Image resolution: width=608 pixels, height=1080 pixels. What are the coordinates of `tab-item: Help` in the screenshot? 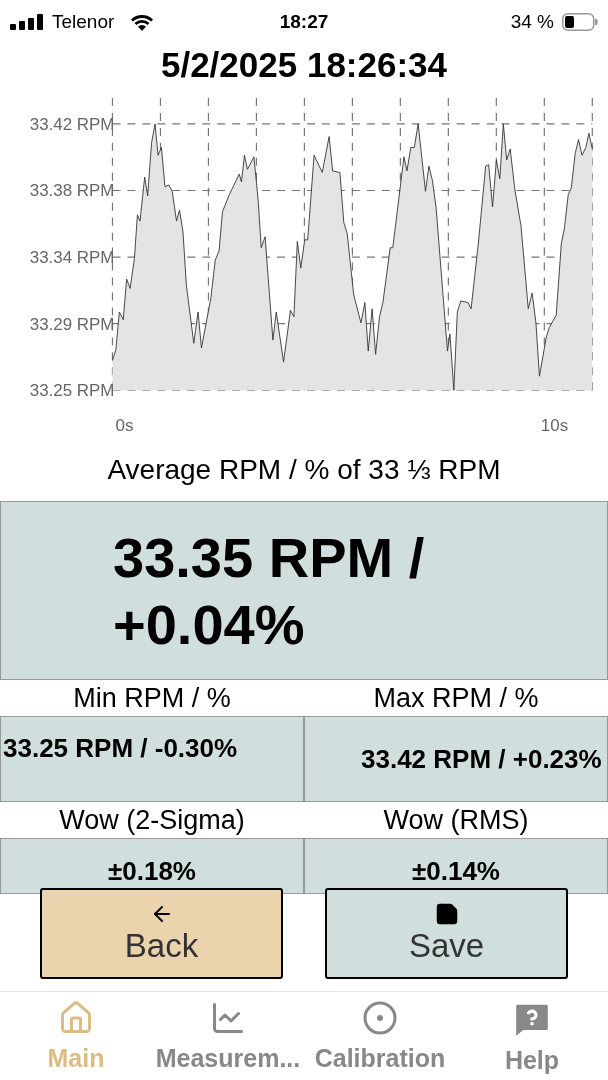 It's located at (532, 1040).